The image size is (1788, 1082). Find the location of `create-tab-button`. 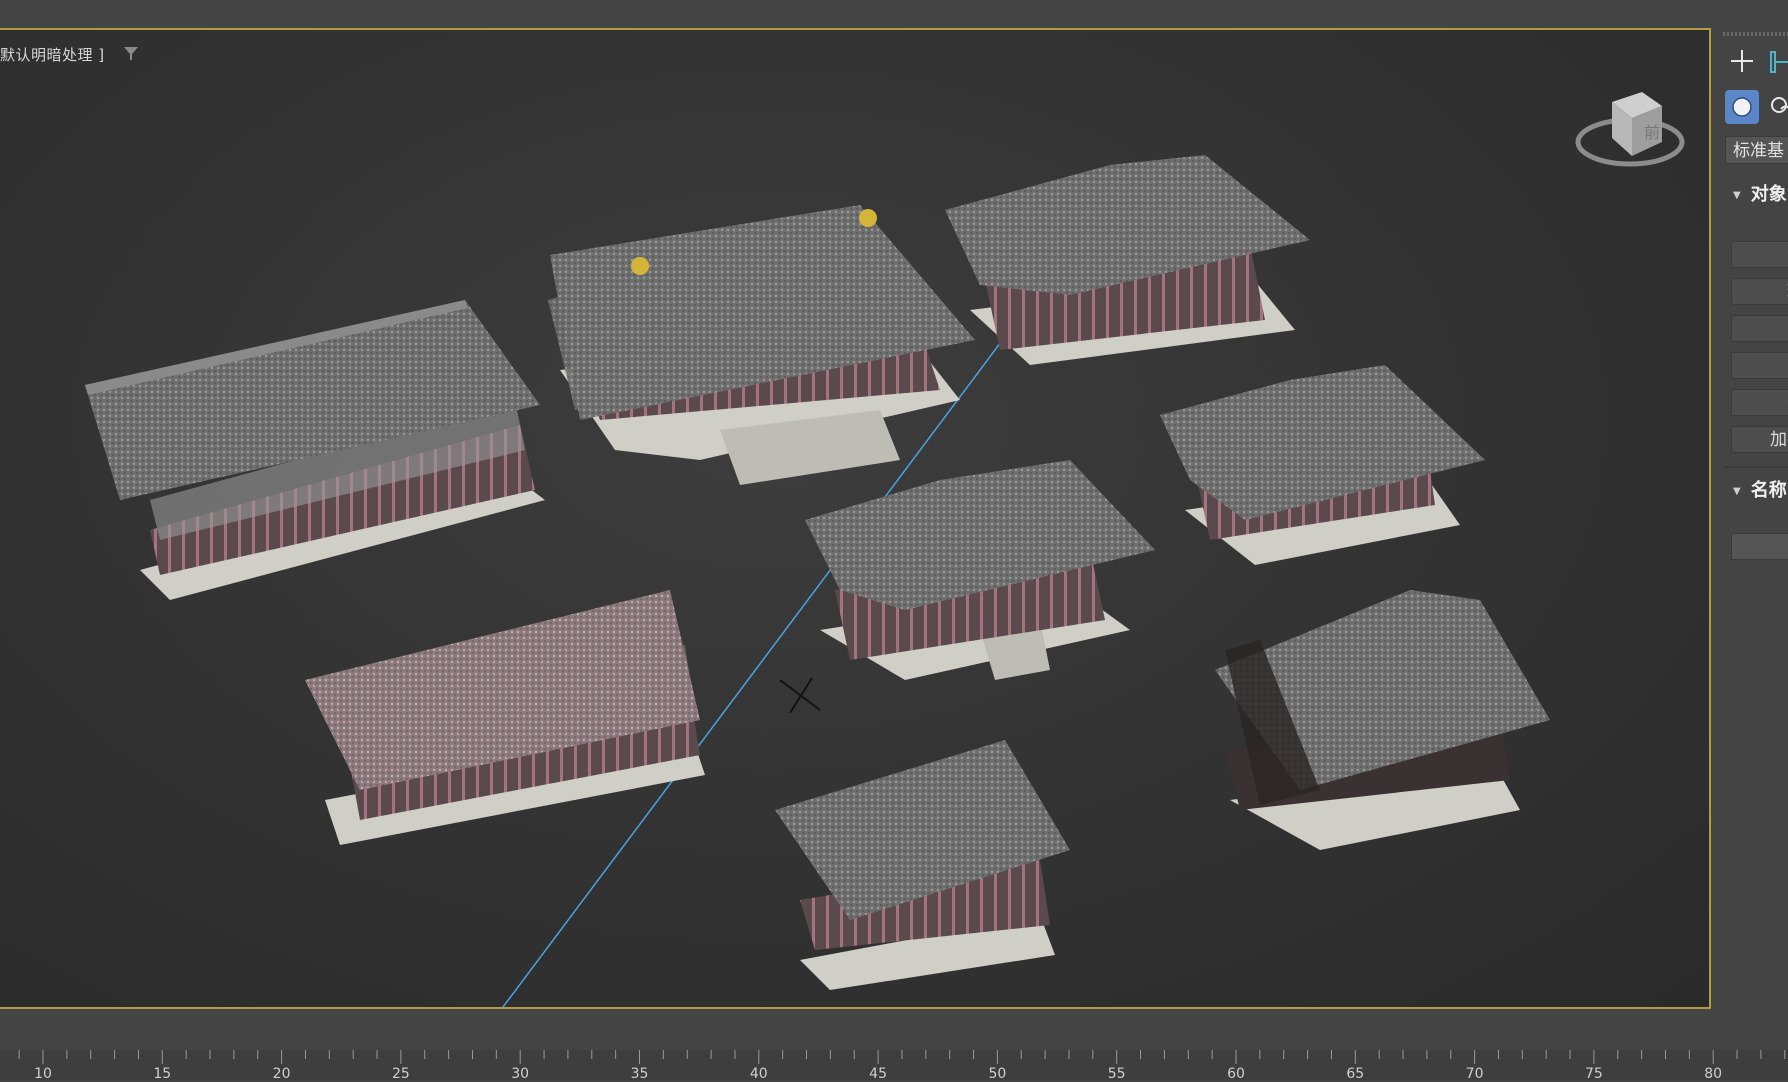

create-tab-button is located at coordinates (1742, 61).